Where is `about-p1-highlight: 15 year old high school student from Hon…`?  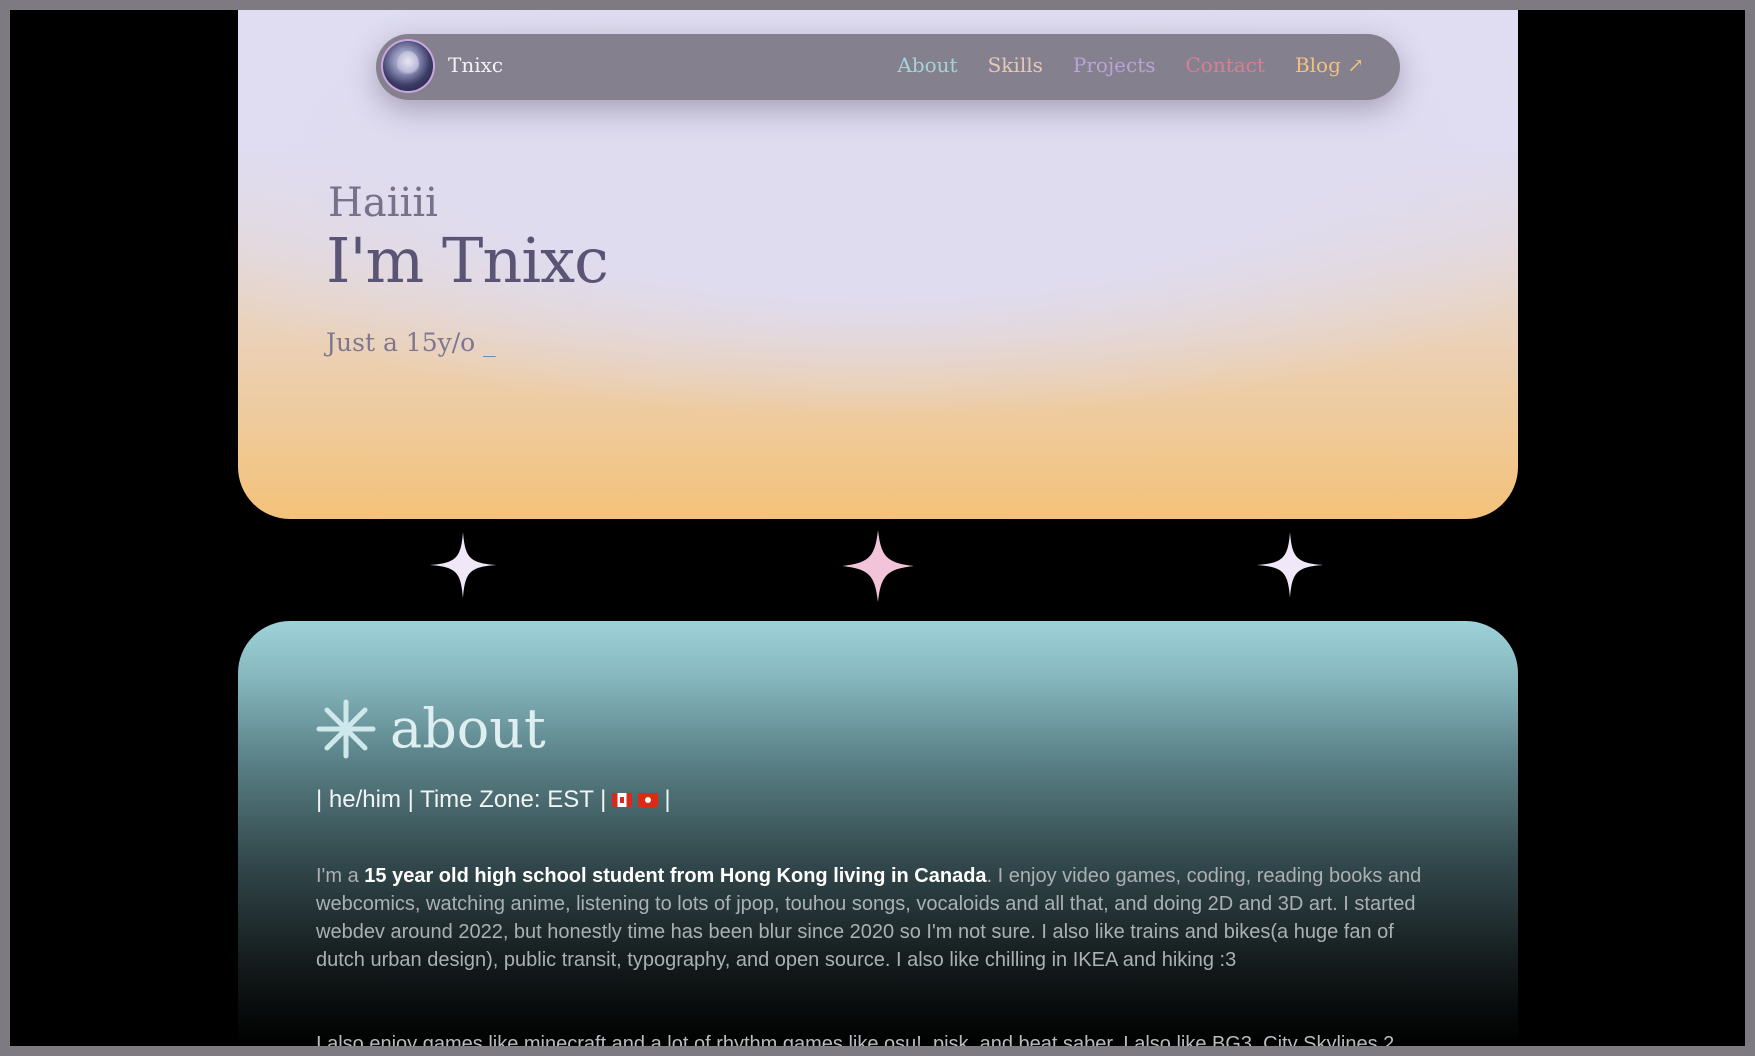
about-p1-highlight: 15 year old high school student from Hon… is located at coordinates (675, 876).